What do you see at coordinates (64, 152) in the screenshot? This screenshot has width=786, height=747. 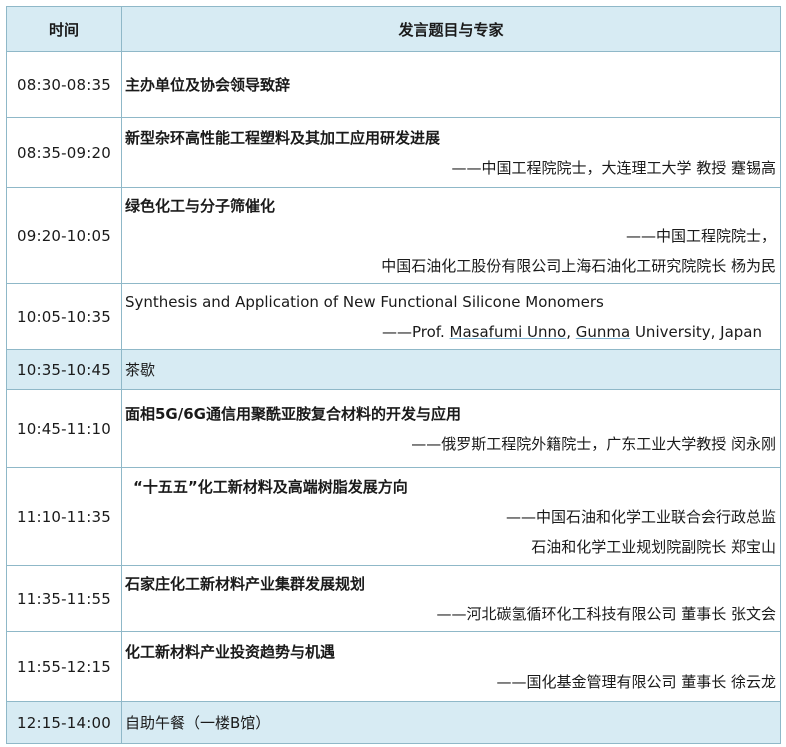 I see `time-cell: 08:35-09:20` at bounding box center [64, 152].